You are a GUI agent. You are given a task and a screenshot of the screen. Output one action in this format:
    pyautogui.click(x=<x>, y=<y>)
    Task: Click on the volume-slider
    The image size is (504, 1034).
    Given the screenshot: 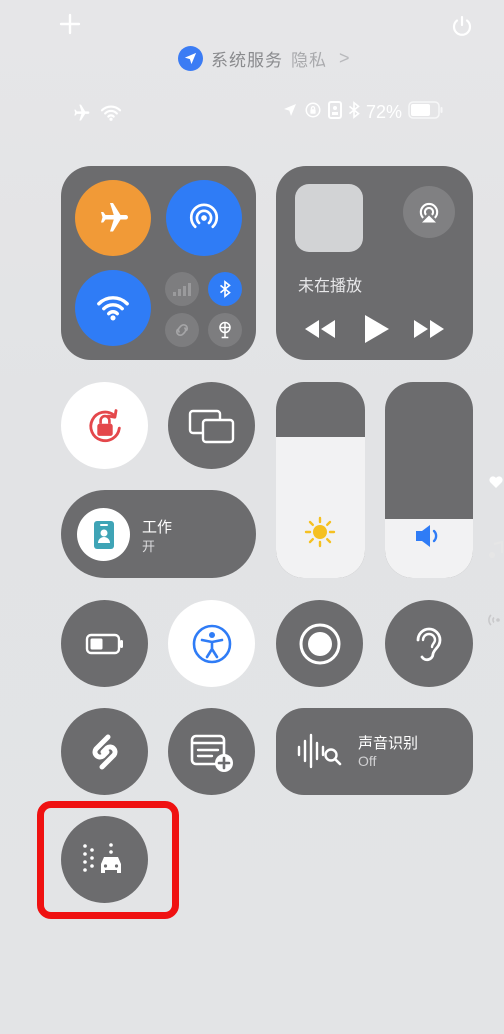 What is the action you would take?
    pyautogui.click(x=429, y=480)
    